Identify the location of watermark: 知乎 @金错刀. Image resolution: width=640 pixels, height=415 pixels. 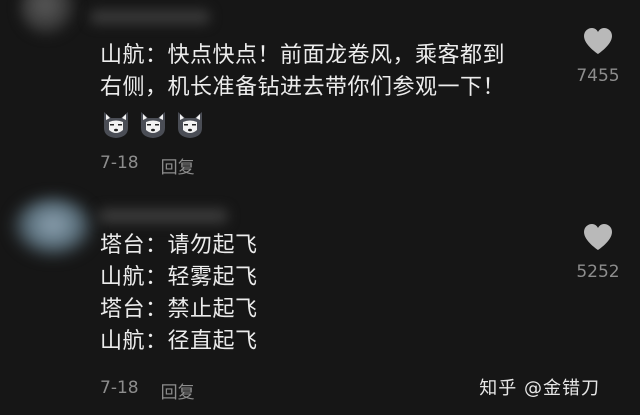
(539, 388).